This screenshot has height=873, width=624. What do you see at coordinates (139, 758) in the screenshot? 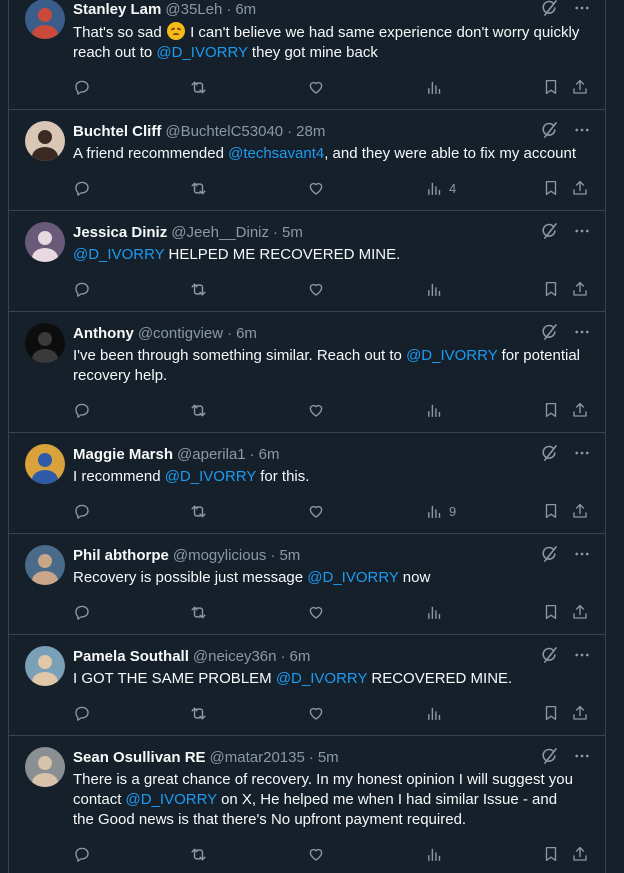
I see `author-name: Sean Osullivan RE` at bounding box center [139, 758].